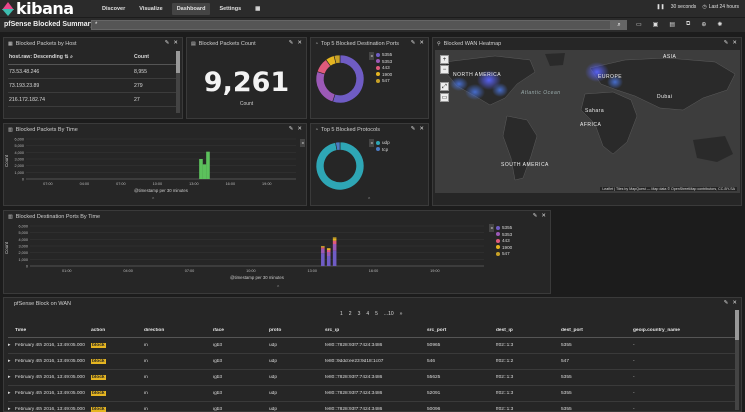 This screenshot has height=412, width=745. What do you see at coordinates (684, 24) in the screenshot?
I see `dashboard-toolbar: ▭ ▣ ▤ ⧉ ⊕ ✺` at bounding box center [684, 24].